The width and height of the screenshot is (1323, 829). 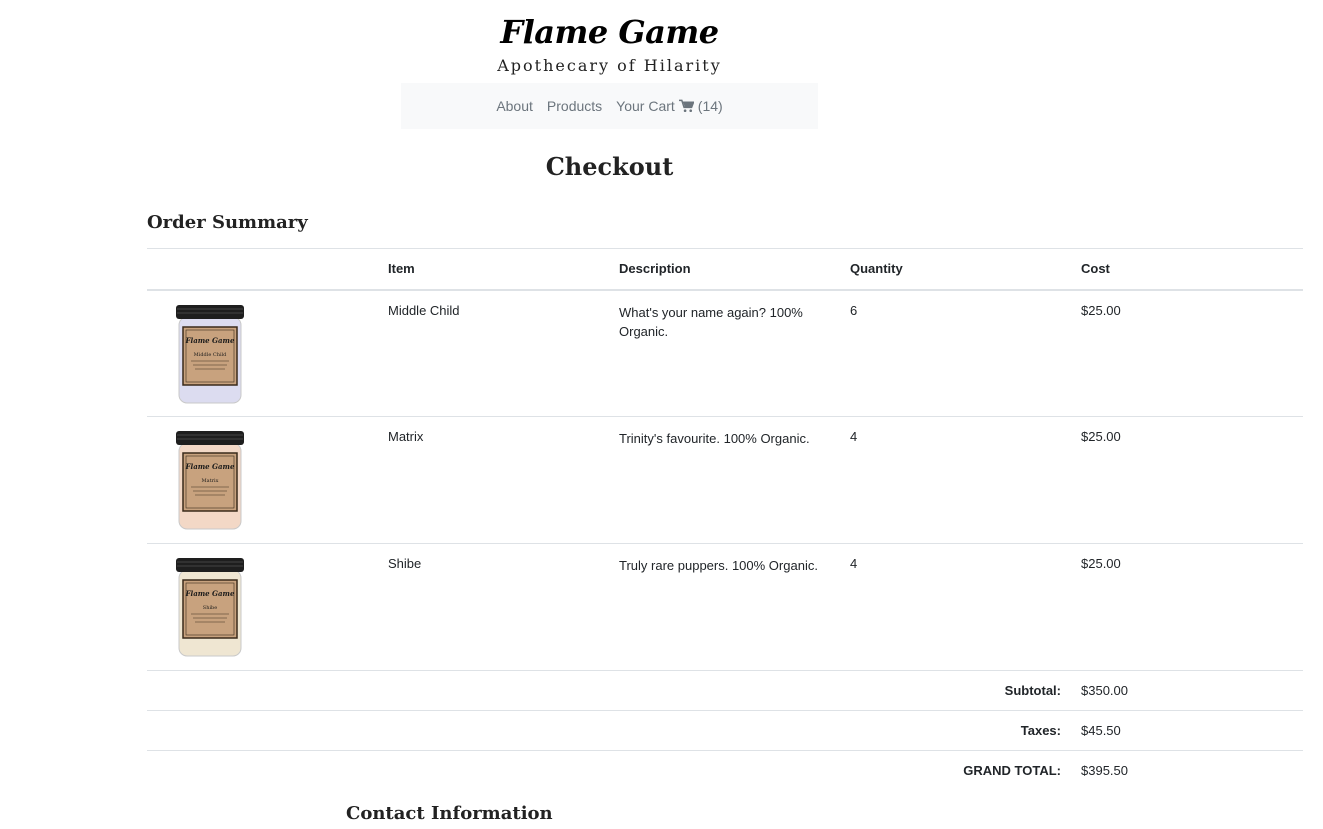 I want to click on order-summary-title: Order Summary, so click(x=227, y=222).